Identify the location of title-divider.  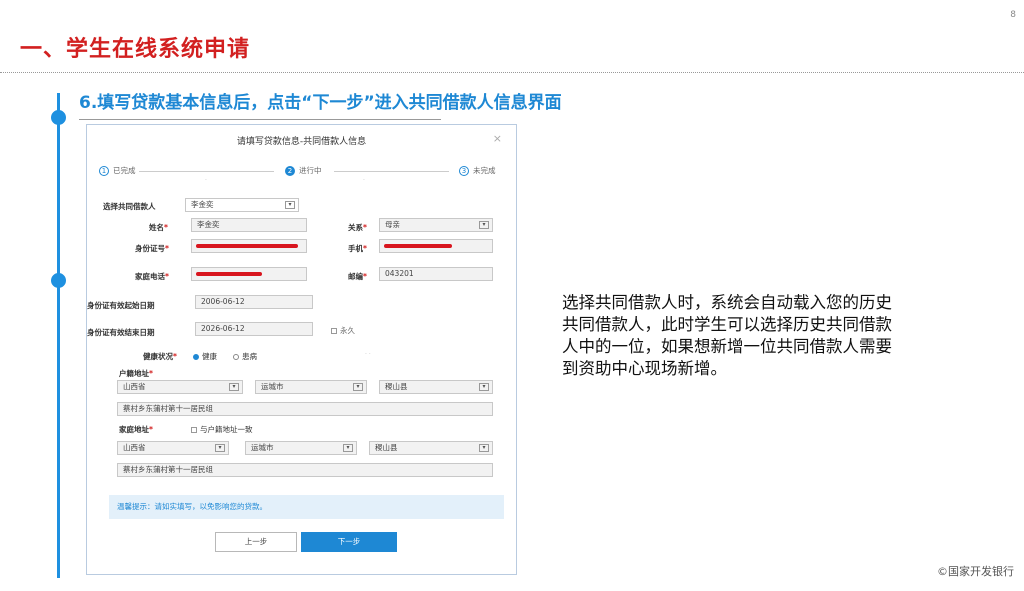
(512, 72).